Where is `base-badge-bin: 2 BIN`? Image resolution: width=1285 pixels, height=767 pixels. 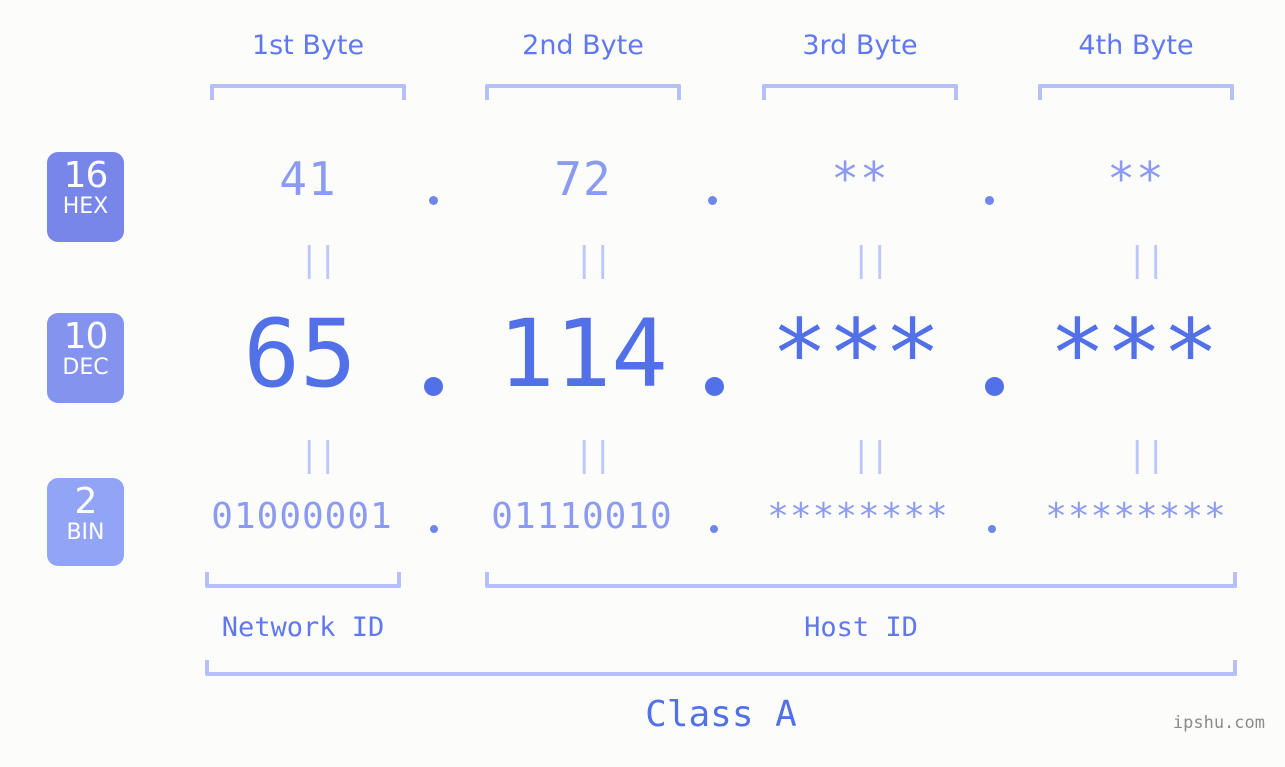
base-badge-bin: 2 BIN is located at coordinates (85, 522).